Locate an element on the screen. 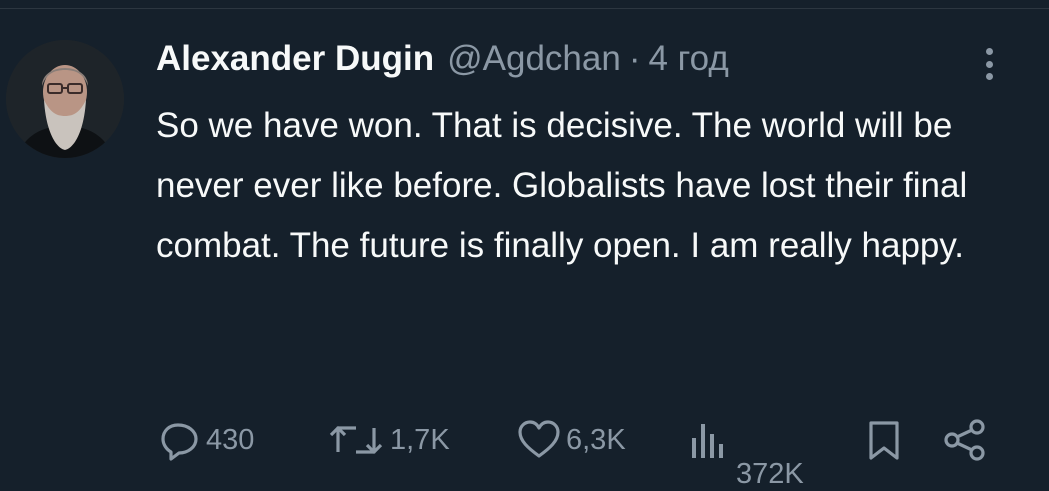 This screenshot has height=491, width=1049. views-icon is located at coordinates (707, 441).